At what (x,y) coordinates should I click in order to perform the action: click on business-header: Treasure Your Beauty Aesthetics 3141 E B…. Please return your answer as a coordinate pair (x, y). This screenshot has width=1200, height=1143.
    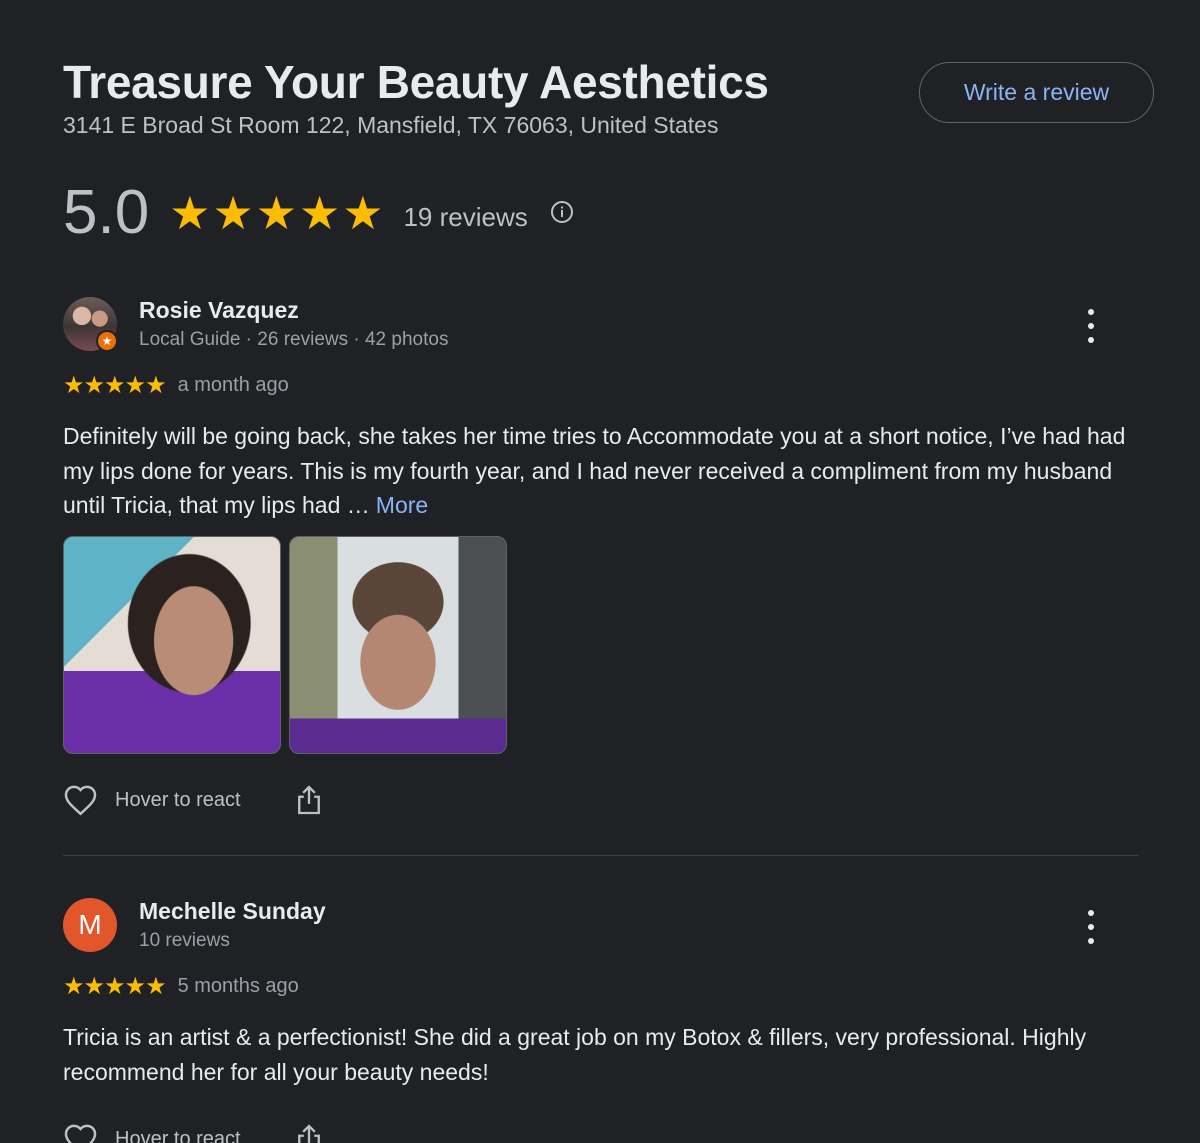
    Looking at the image, I should click on (416, 96).